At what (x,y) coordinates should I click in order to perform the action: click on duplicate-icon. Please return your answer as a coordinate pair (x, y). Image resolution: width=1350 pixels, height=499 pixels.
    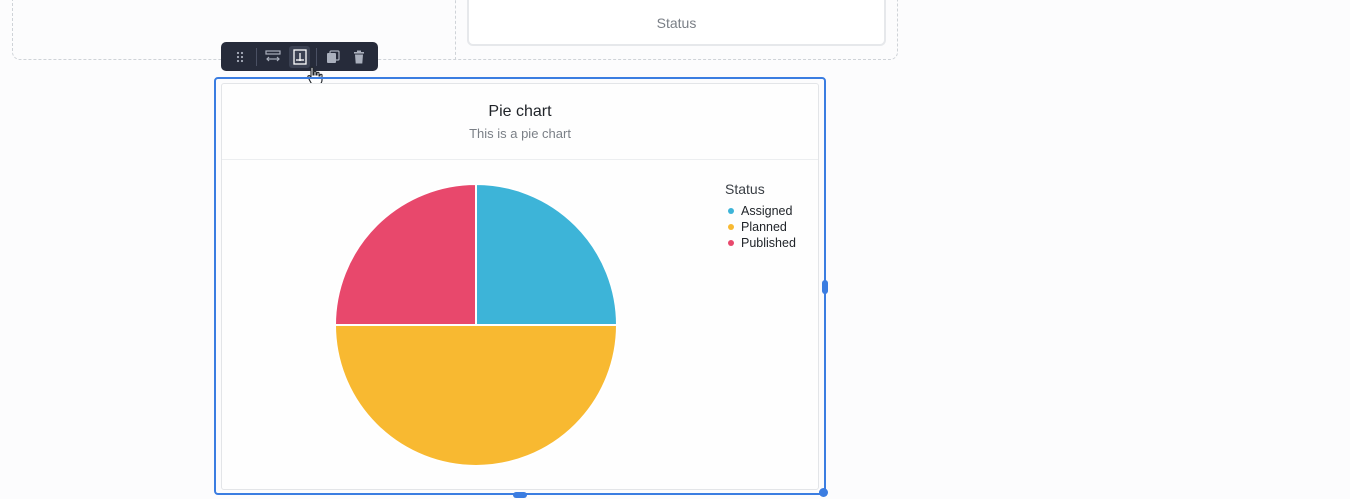
    Looking at the image, I should click on (333, 56).